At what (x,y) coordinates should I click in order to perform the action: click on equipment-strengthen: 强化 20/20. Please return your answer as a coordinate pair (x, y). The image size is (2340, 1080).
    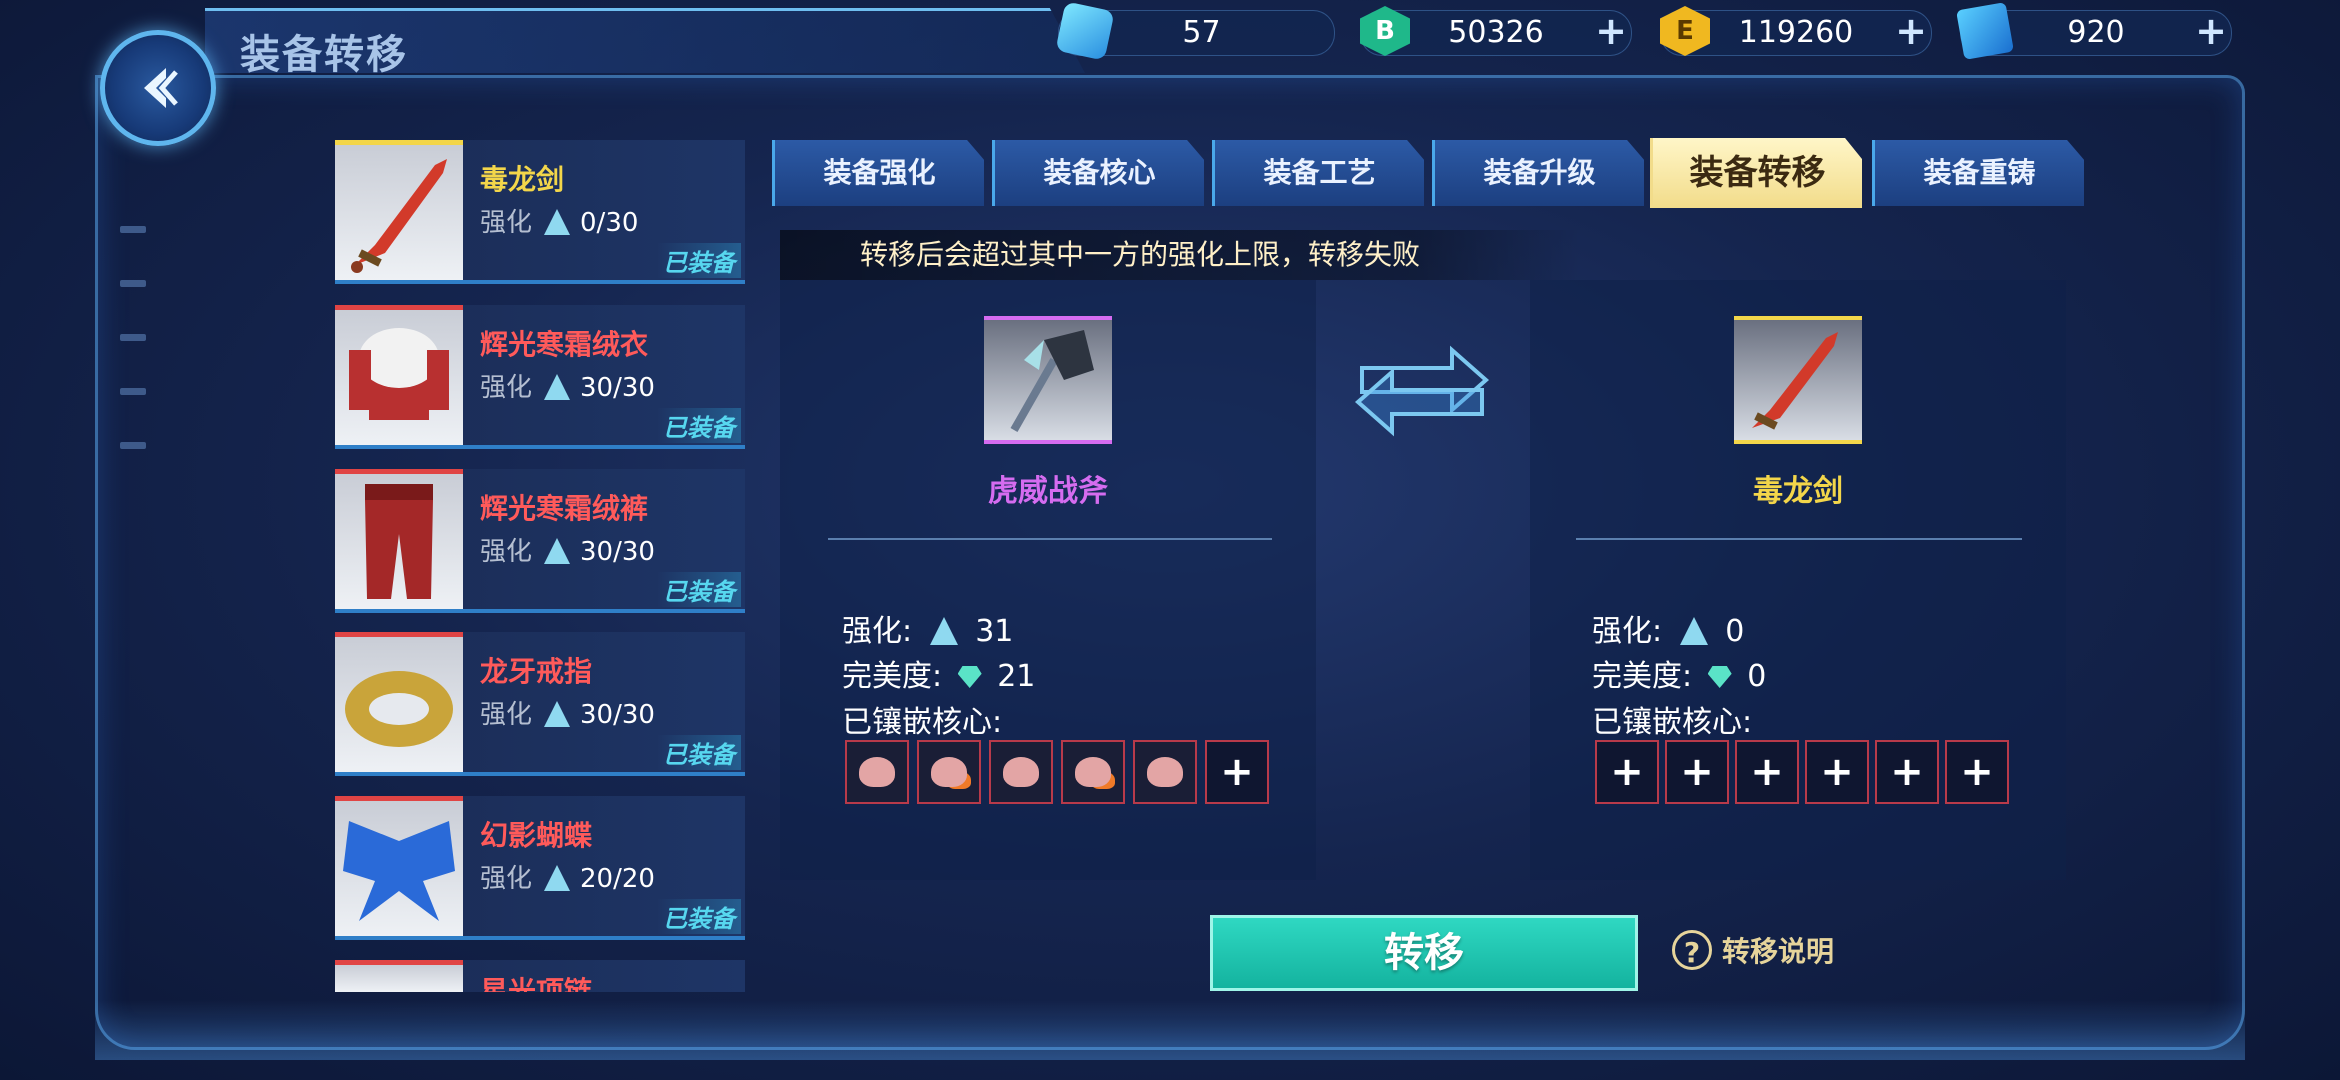
    Looking at the image, I should click on (567, 876).